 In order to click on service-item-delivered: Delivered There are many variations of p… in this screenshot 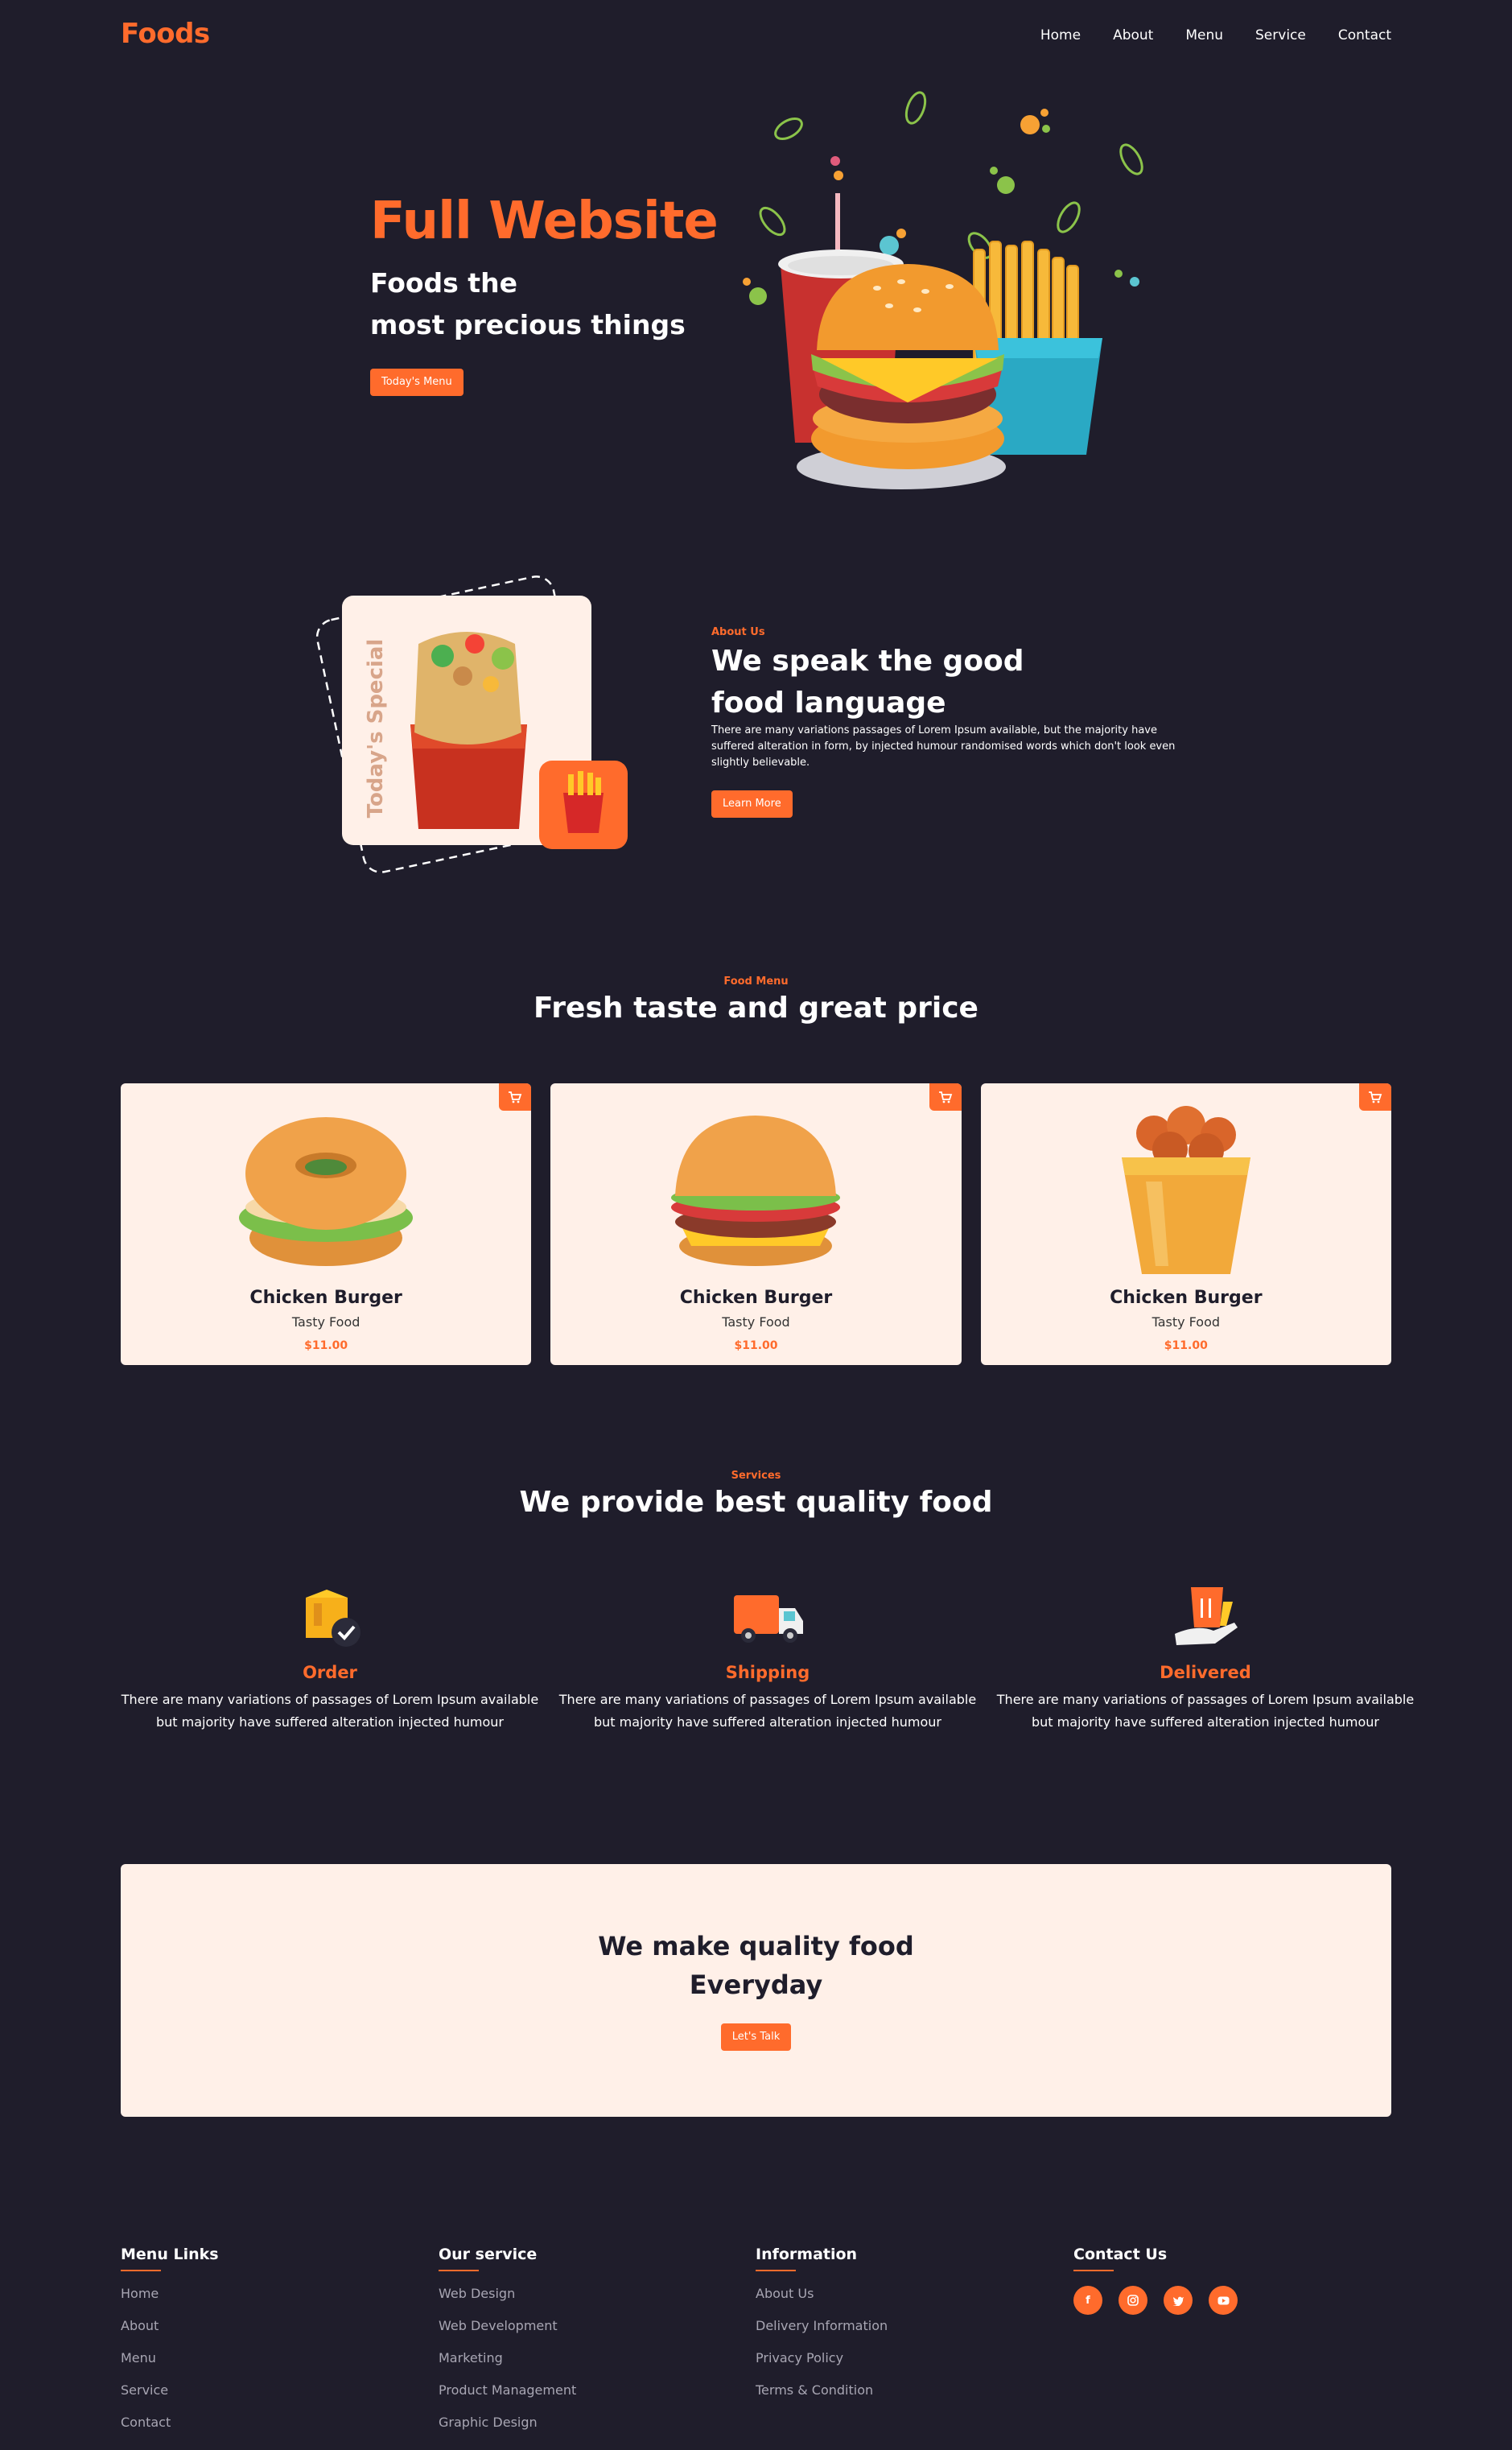, I will do `click(1205, 1656)`.